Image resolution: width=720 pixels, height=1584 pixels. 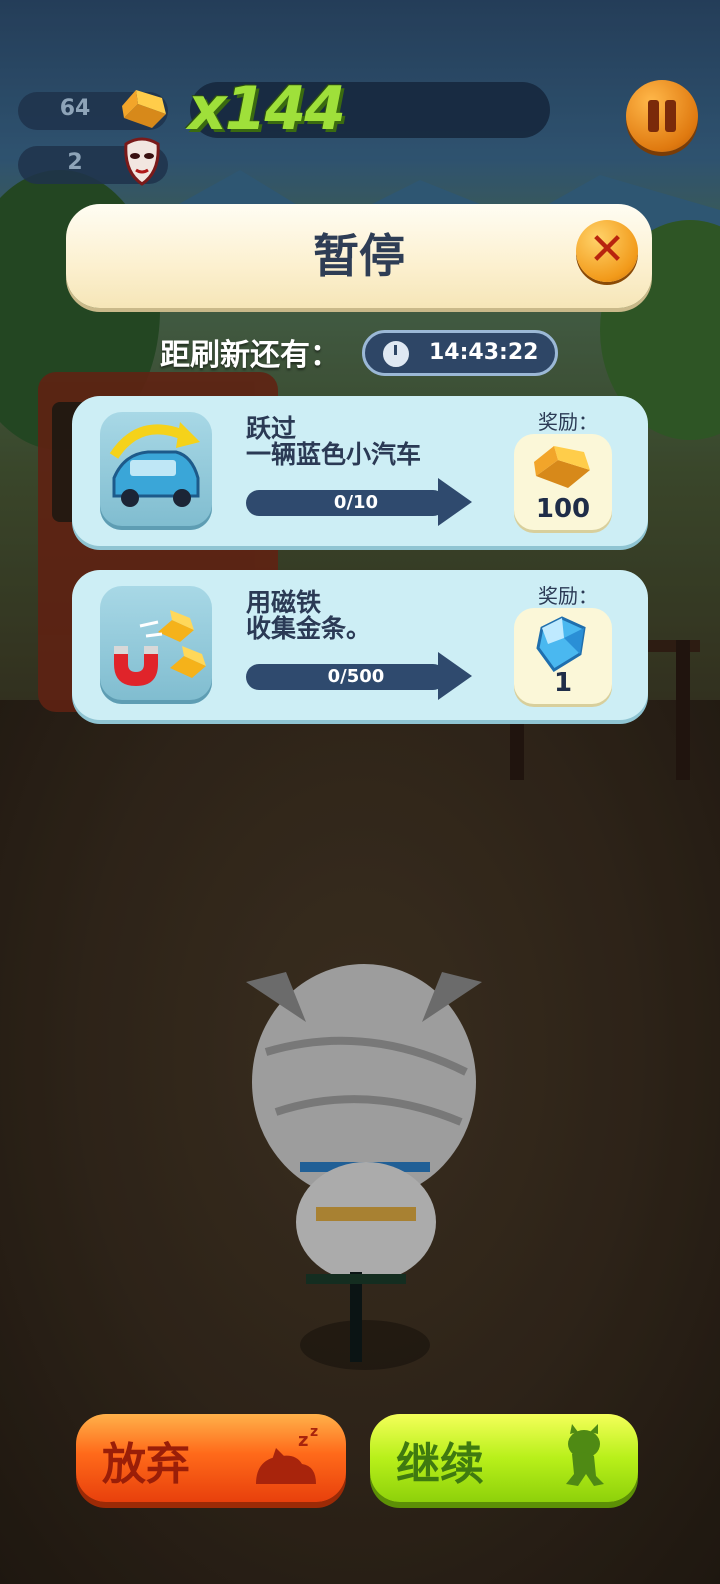 What do you see at coordinates (396, 354) in the screenshot?
I see `clock-icon` at bounding box center [396, 354].